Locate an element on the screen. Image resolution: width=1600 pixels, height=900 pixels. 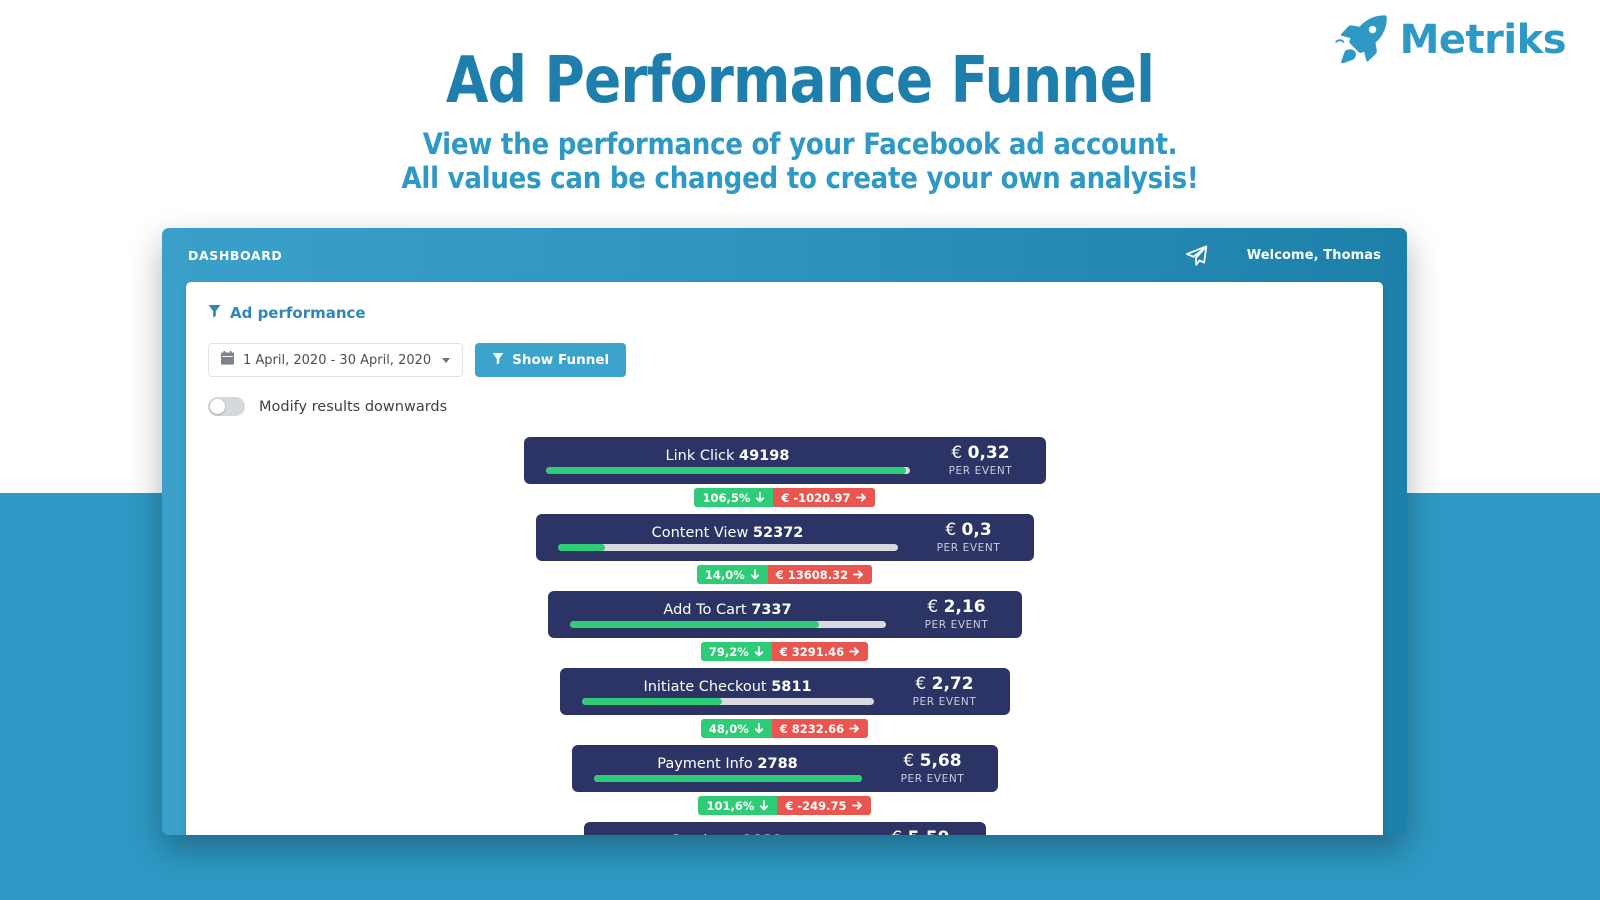
toggle-knob is located at coordinates (217, 406).